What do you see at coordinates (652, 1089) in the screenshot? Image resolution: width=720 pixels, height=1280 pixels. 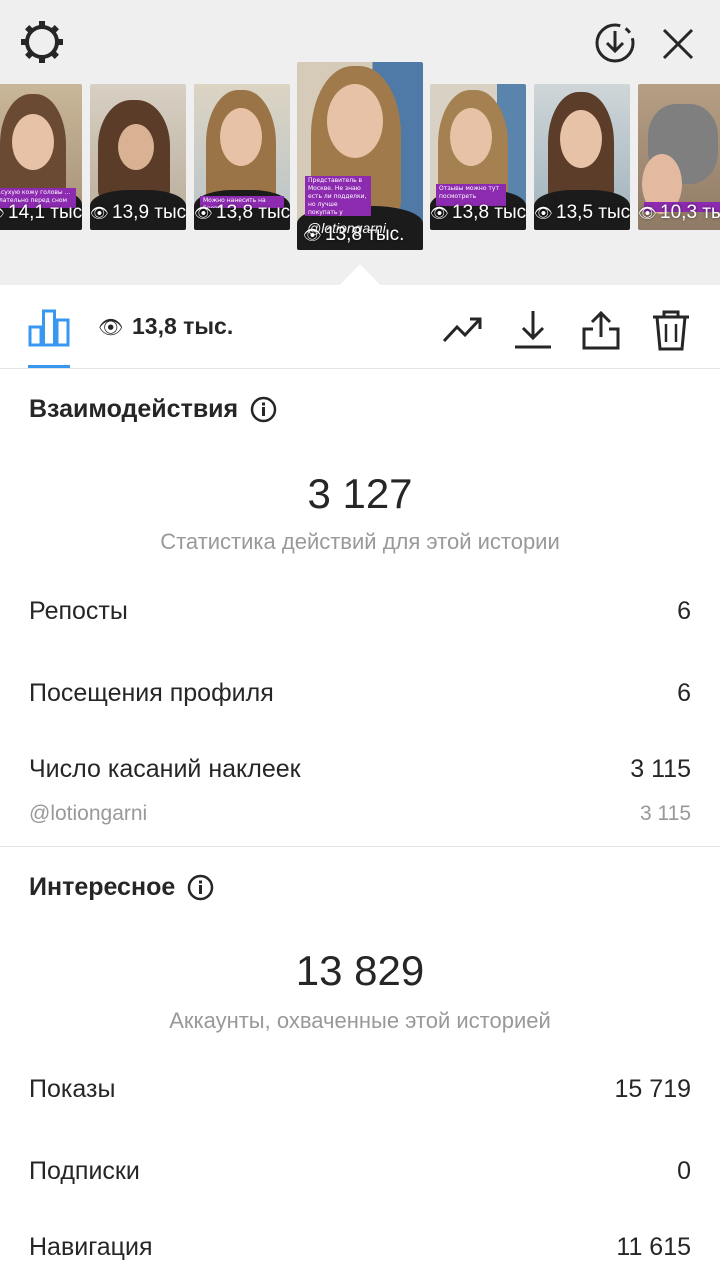 I see `stat-value: 15 719` at bounding box center [652, 1089].